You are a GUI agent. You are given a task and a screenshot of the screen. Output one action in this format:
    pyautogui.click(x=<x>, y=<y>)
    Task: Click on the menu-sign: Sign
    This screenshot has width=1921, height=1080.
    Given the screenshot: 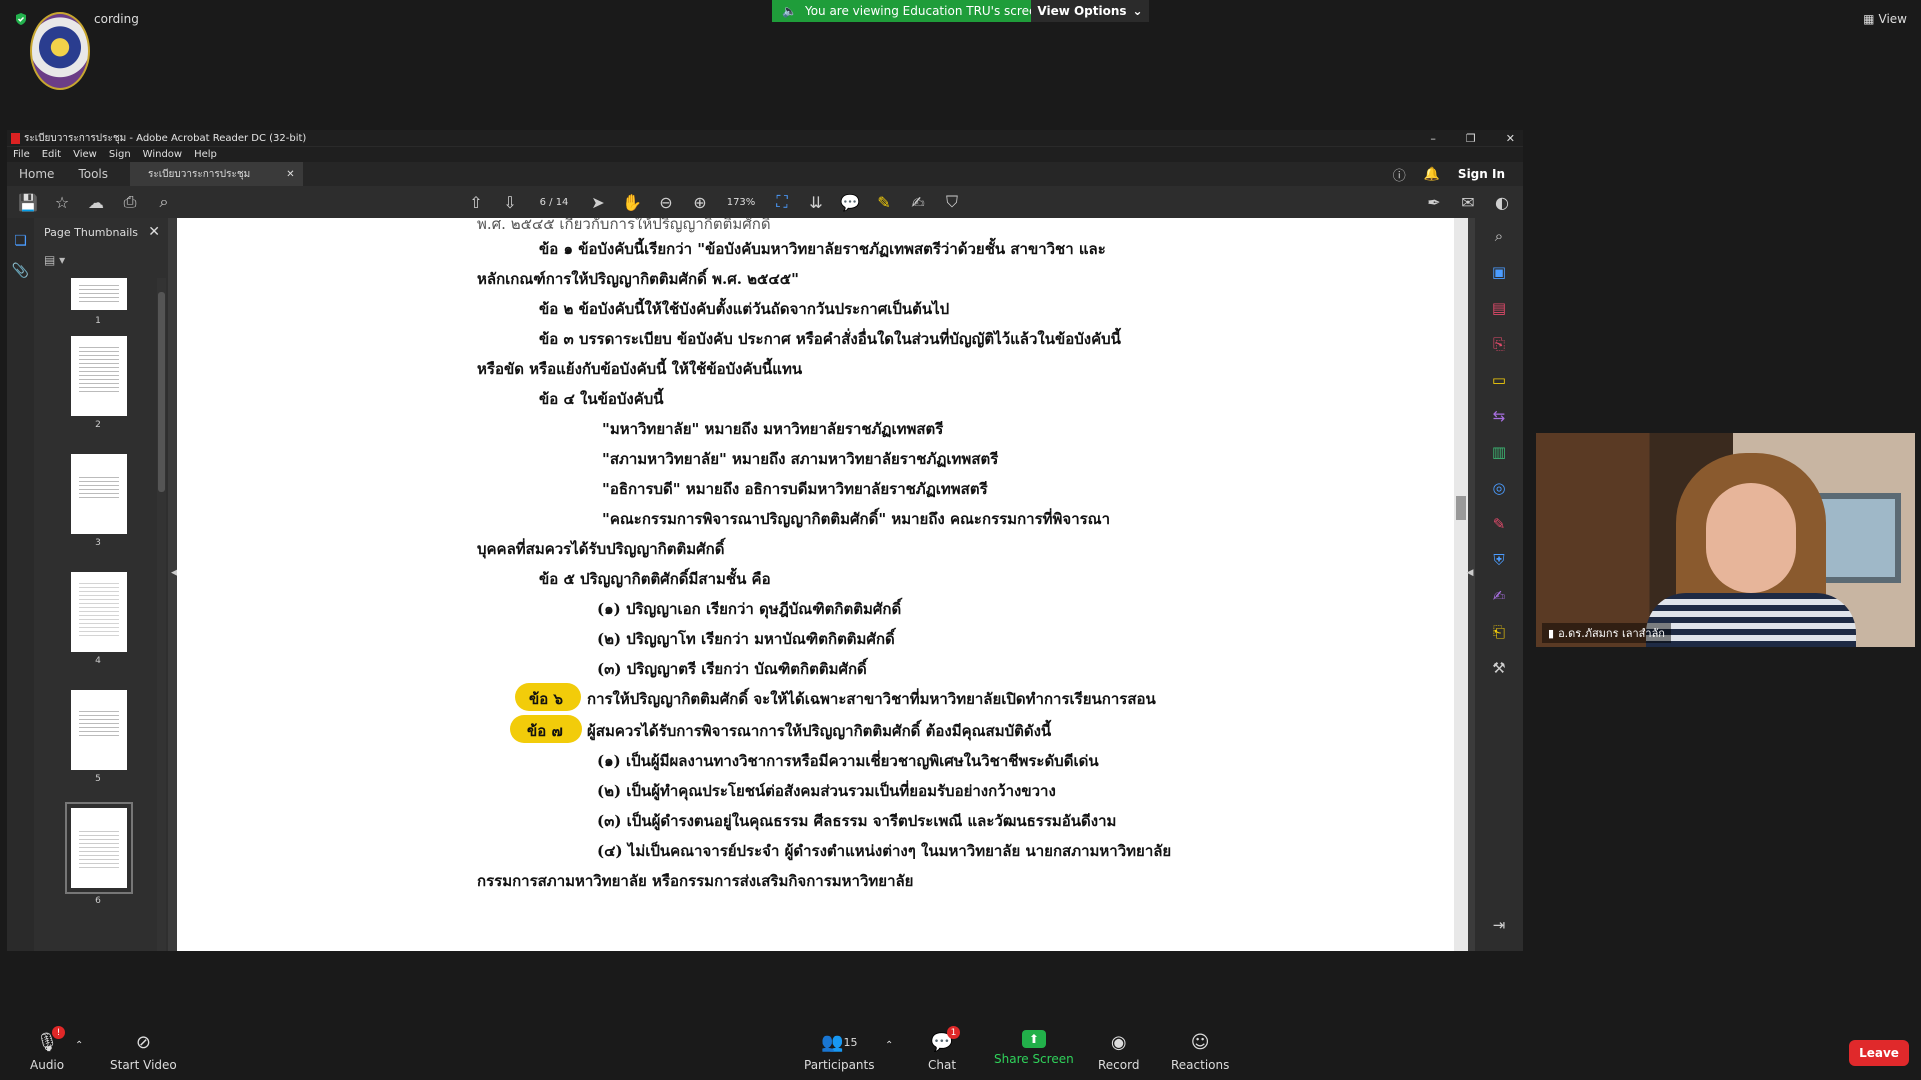 What is the action you would take?
    pyautogui.click(x=120, y=154)
    